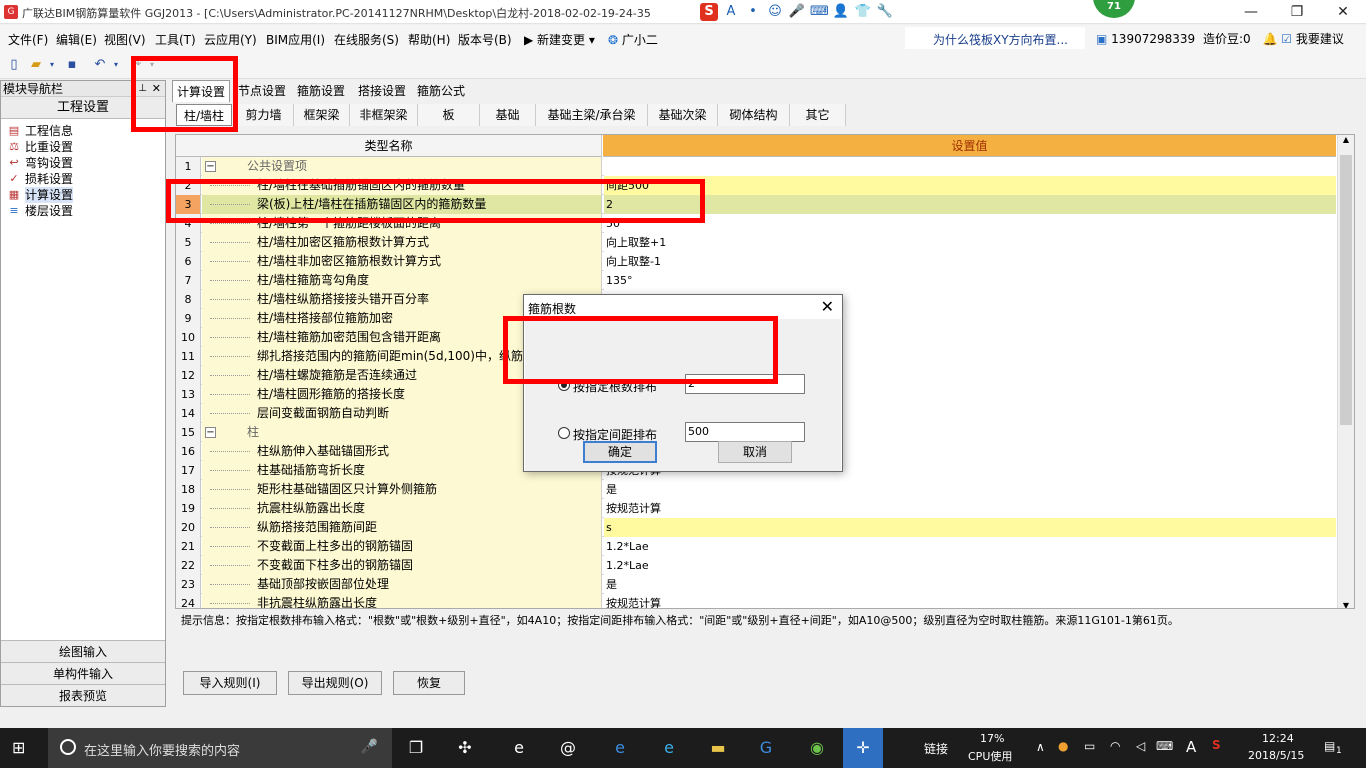 The image size is (1366, 768). Describe the element at coordinates (633, 39) in the screenshot. I see `menu-assistant: ❂ 广小二` at that location.